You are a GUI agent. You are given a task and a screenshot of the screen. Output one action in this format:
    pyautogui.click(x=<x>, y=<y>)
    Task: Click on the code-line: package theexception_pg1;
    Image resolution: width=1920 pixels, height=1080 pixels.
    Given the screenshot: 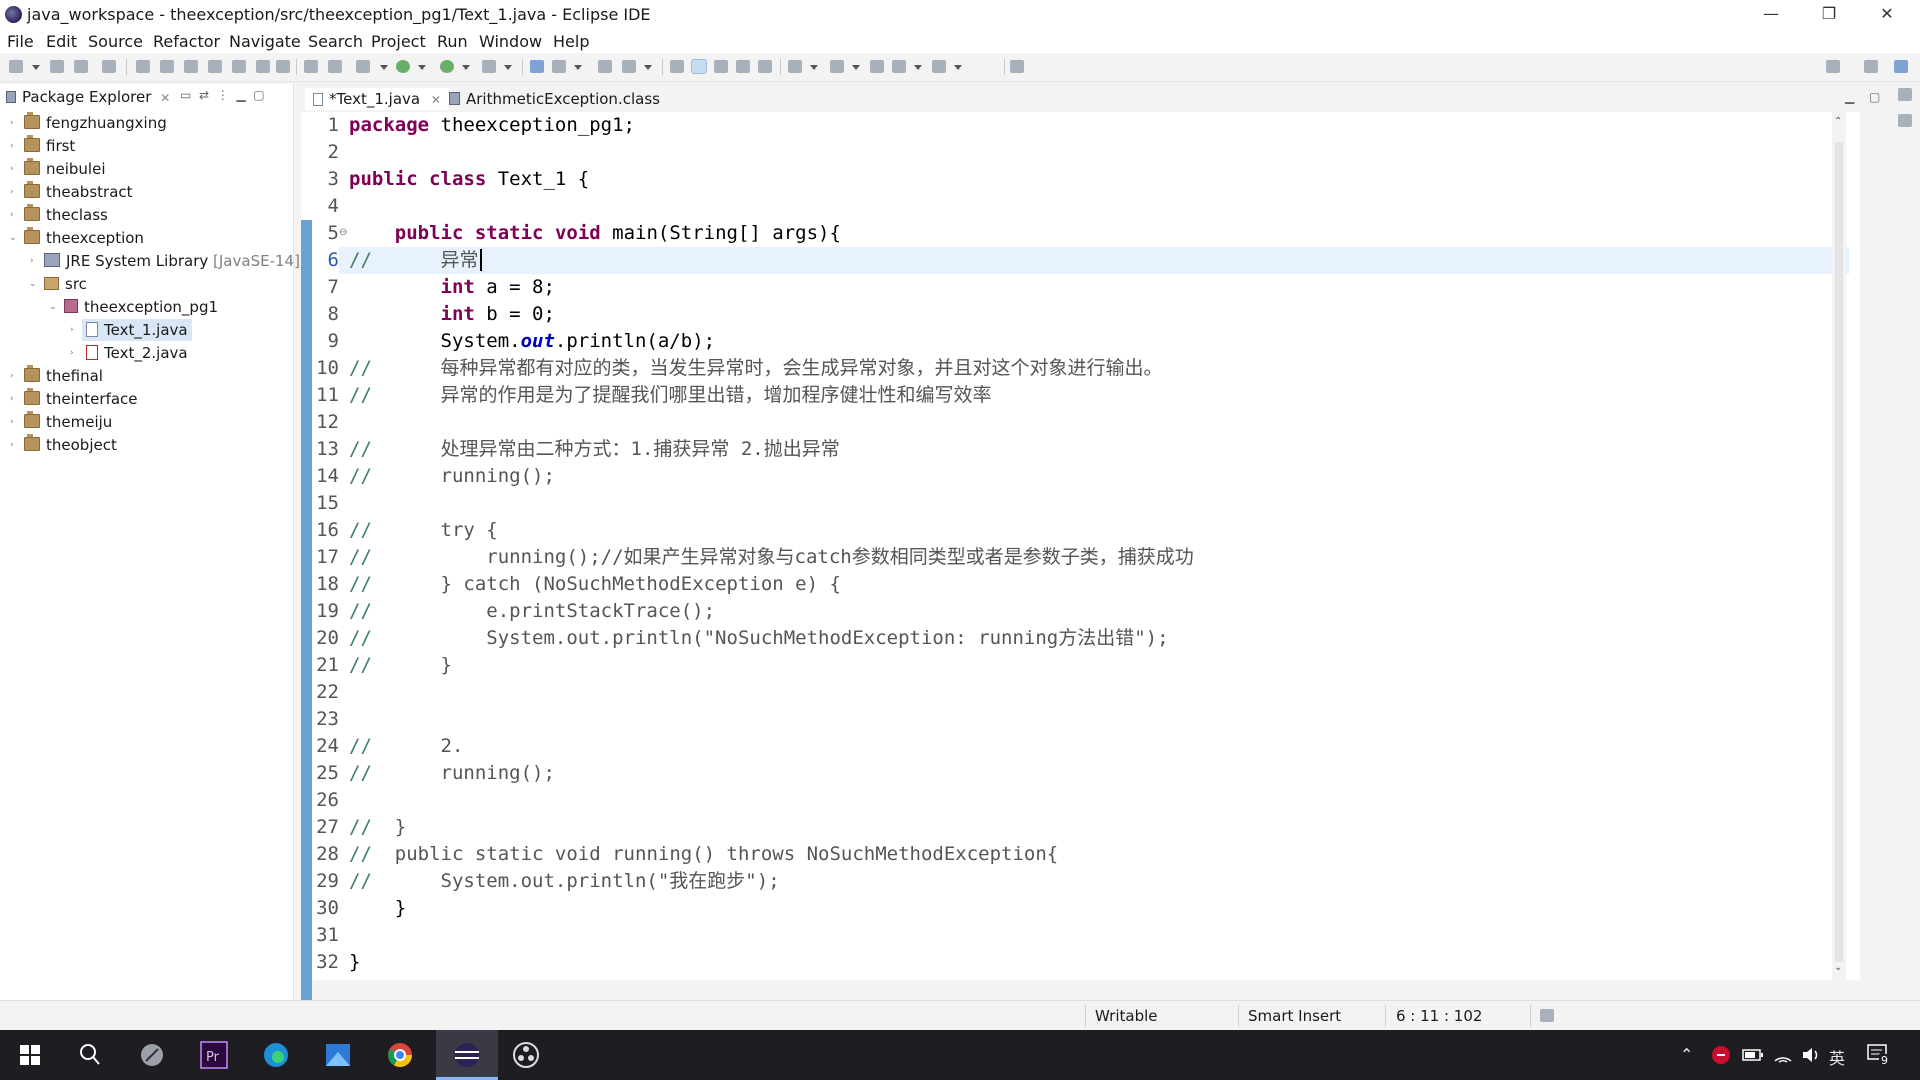 What is the action you would take?
    pyautogui.click(x=492, y=125)
    